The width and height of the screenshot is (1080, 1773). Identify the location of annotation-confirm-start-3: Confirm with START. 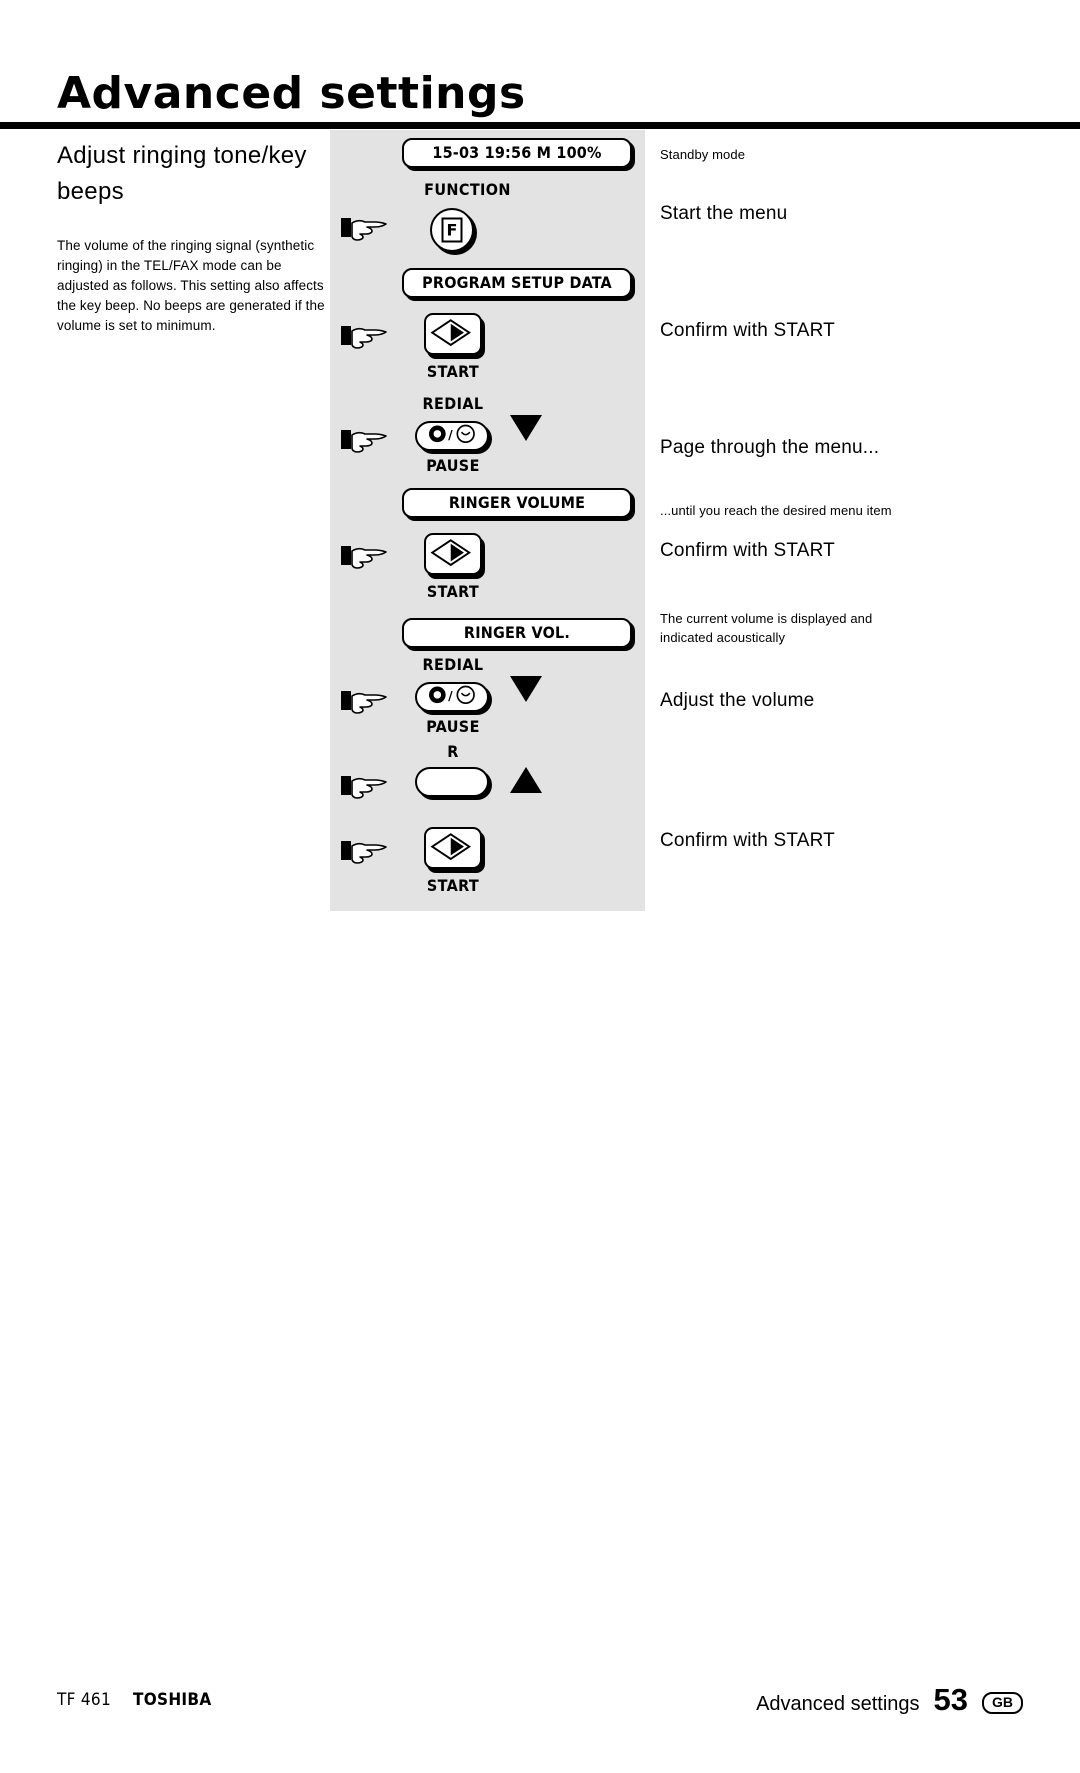
(747, 840).